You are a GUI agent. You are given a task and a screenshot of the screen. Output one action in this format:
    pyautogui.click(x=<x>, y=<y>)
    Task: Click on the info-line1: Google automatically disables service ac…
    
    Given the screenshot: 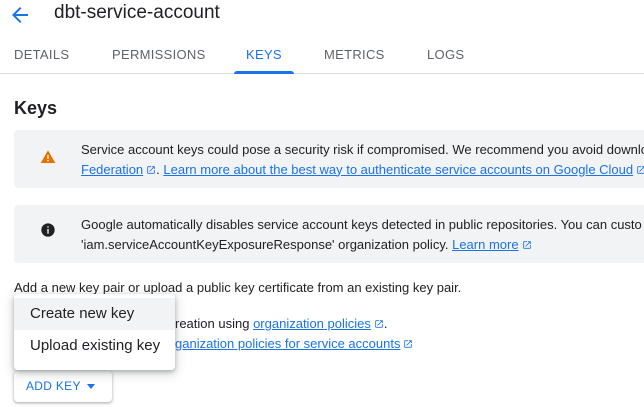 What is the action you would take?
    pyautogui.click(x=361, y=224)
    